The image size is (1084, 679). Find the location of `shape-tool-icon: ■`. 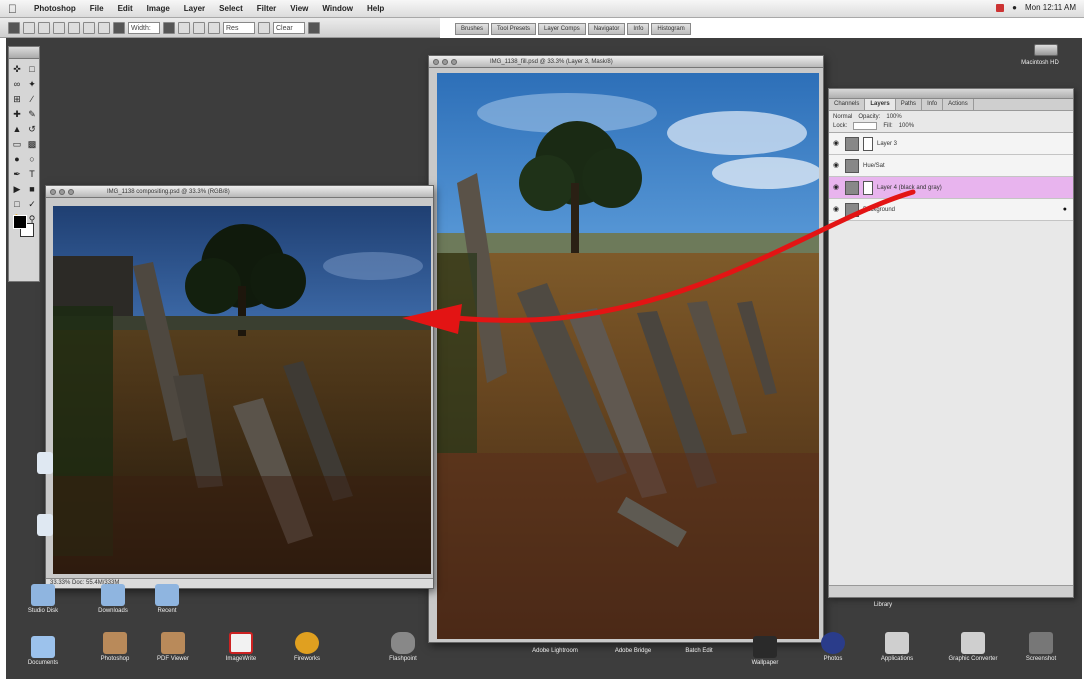

shape-tool-icon: ■ is located at coordinates (32, 189).